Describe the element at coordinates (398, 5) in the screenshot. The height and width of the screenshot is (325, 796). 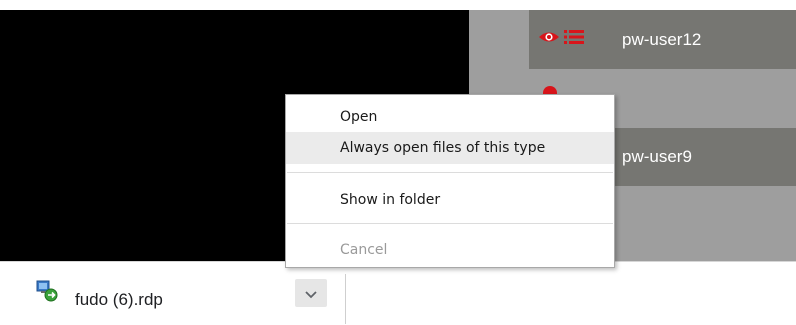
I see `top-strip` at that location.